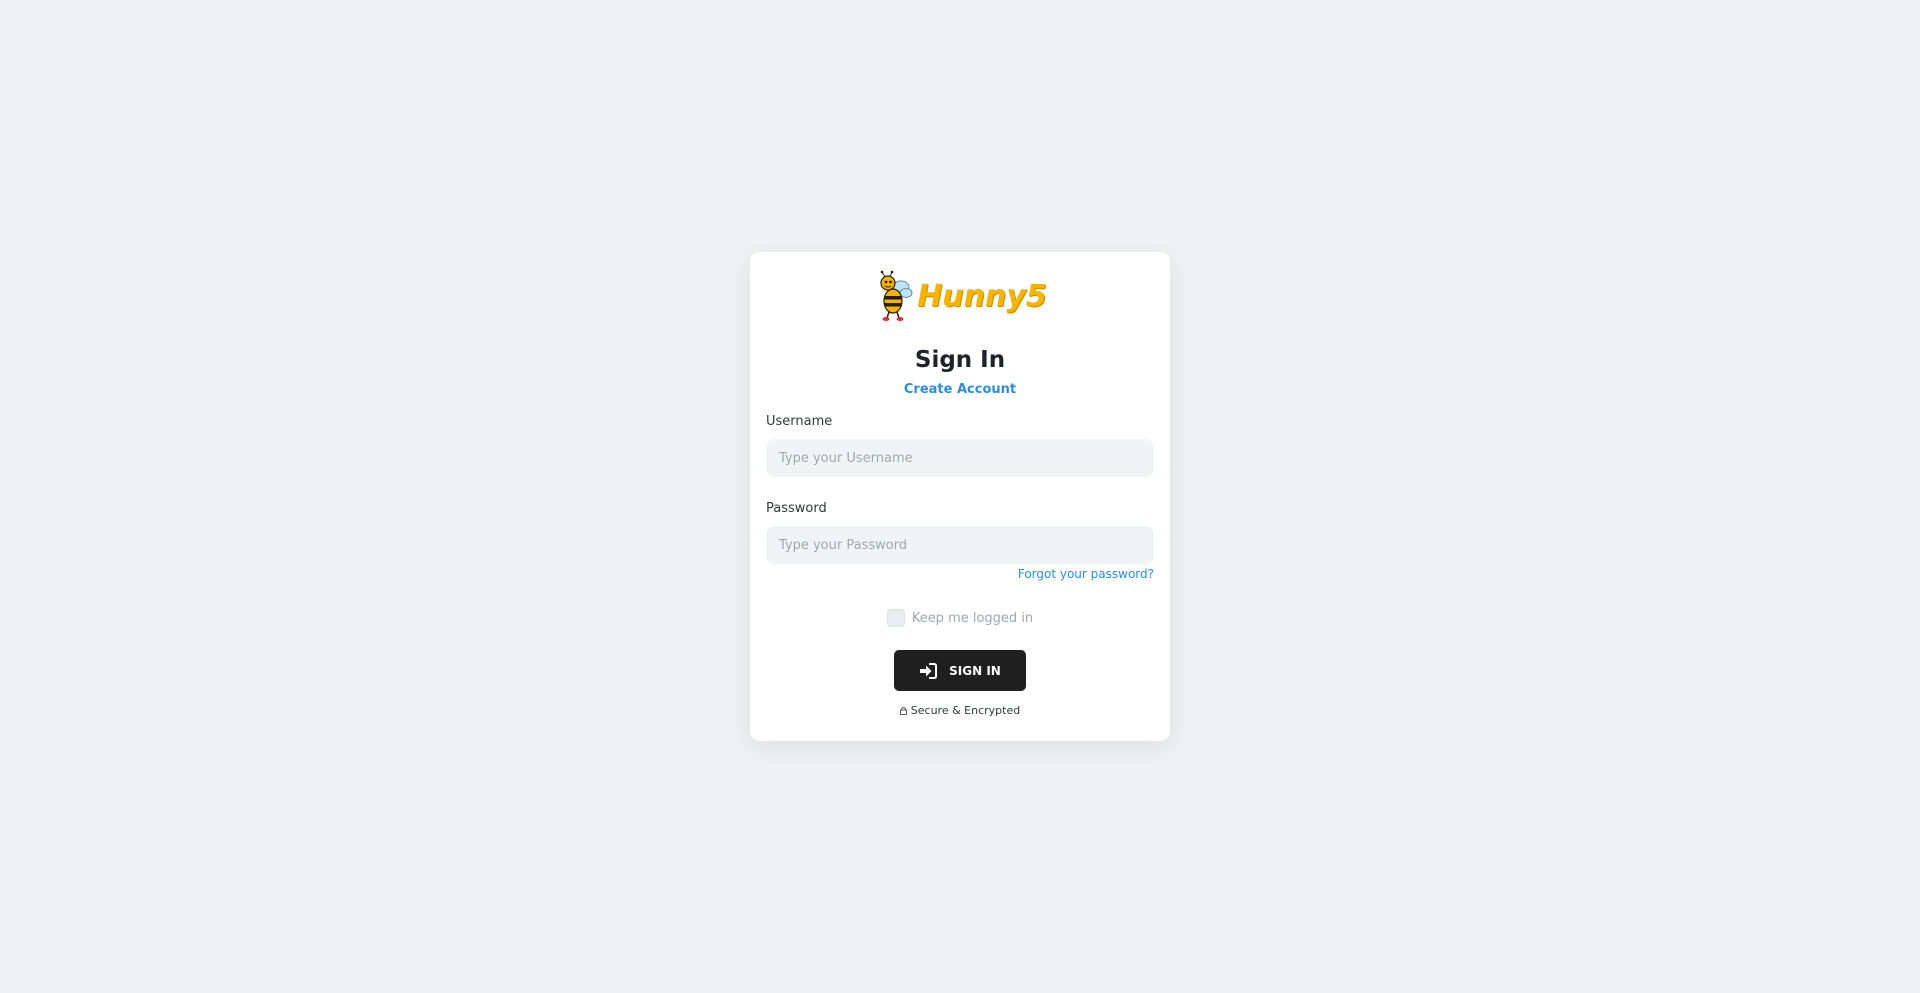 This screenshot has height=993, width=1920. I want to click on password-input, so click(960, 545).